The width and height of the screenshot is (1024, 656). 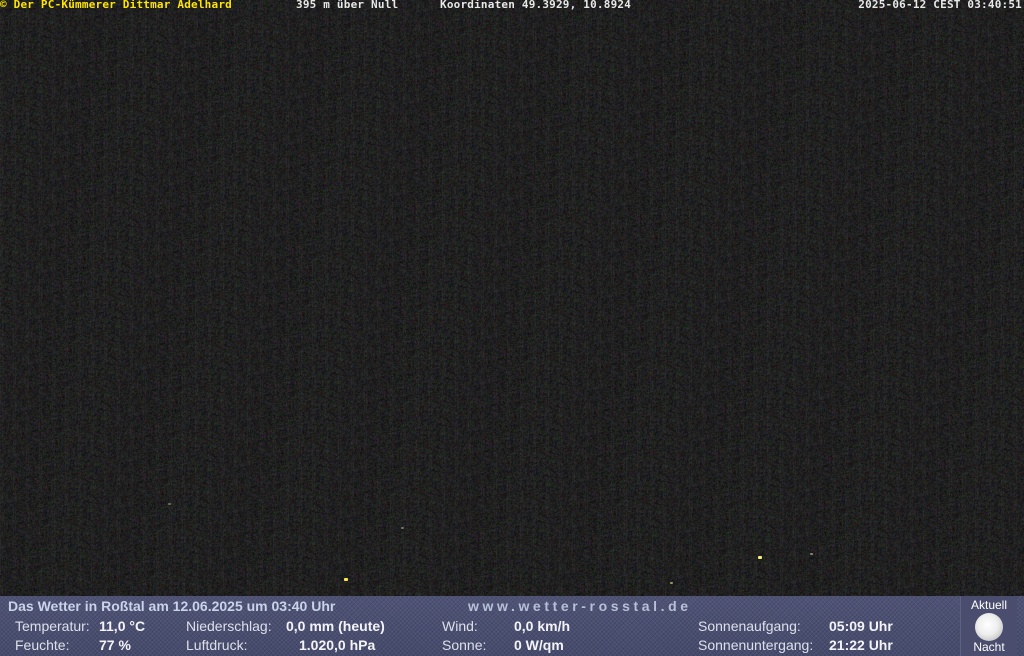 I want to click on altitude-readout: 395 m über Null, so click(x=347, y=5).